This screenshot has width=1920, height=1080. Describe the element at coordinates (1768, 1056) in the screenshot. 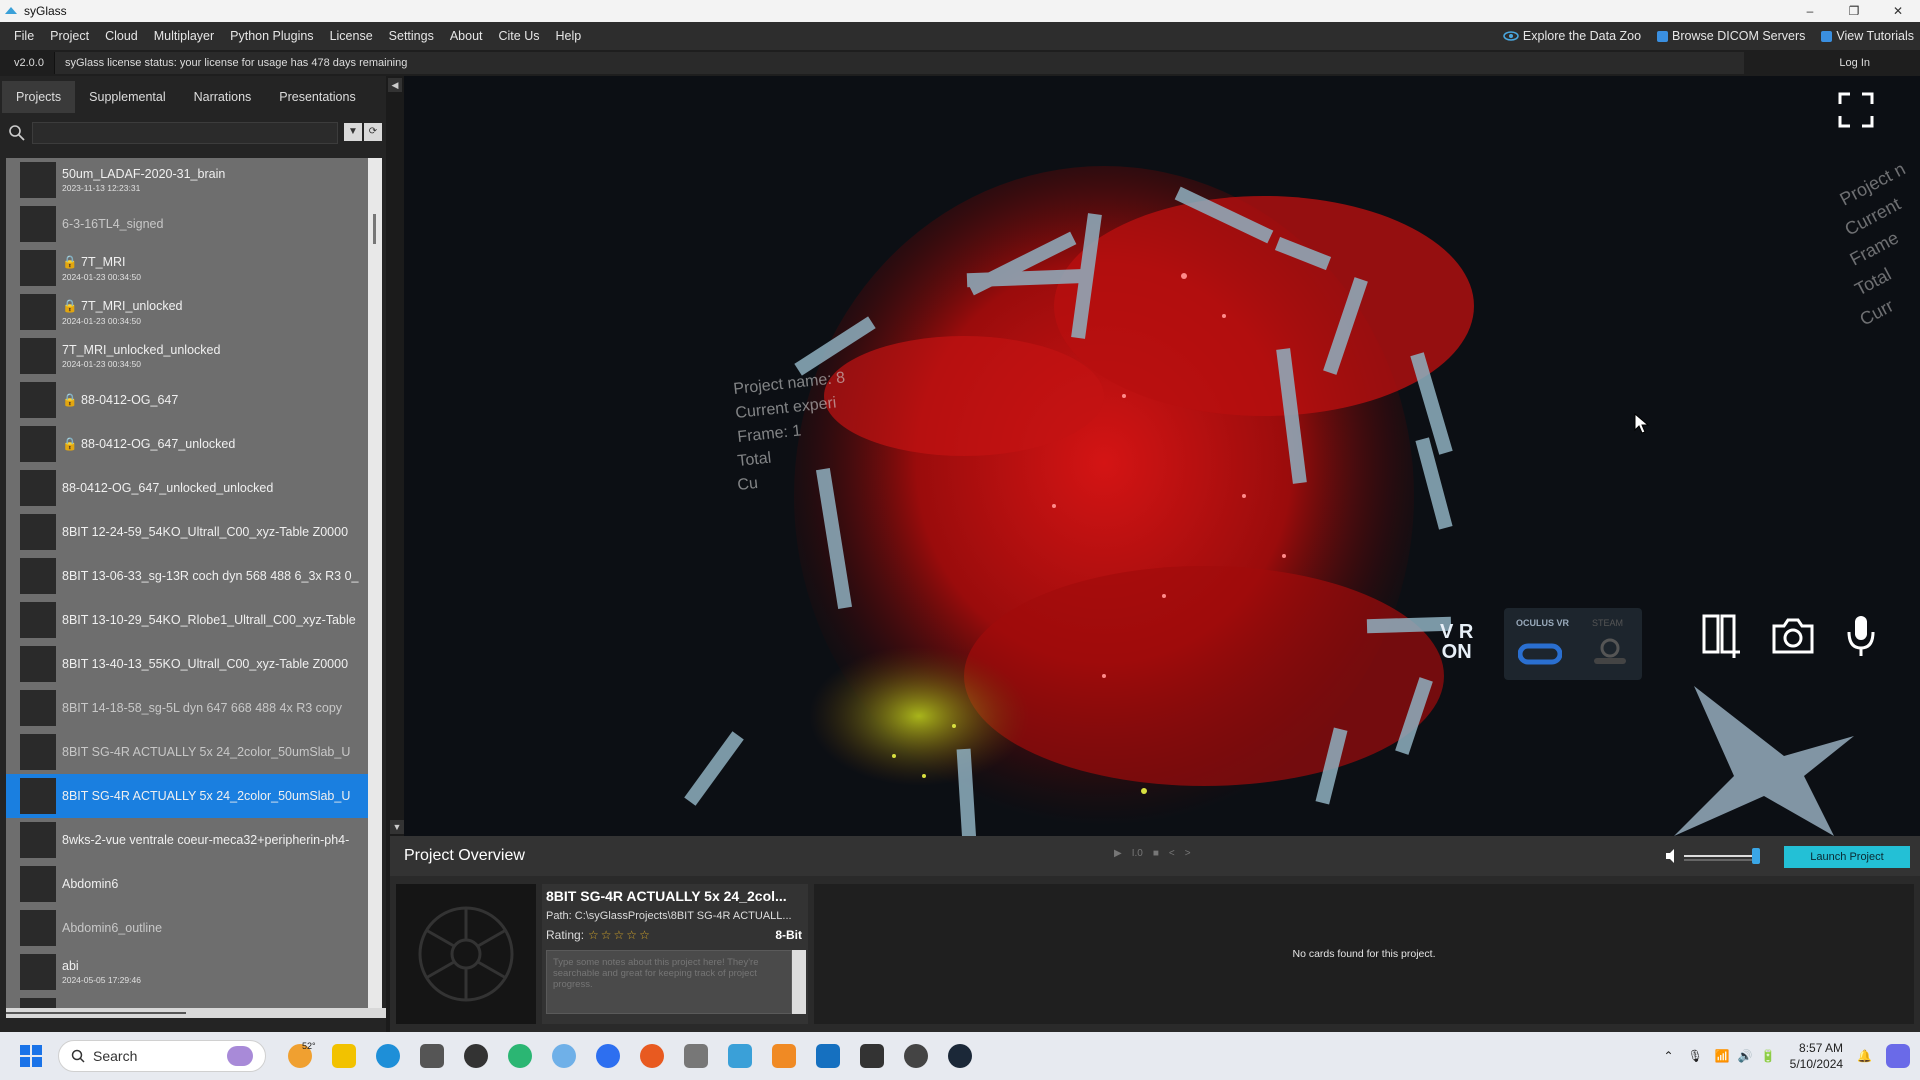

I see `battery-icon: 🔋` at that location.